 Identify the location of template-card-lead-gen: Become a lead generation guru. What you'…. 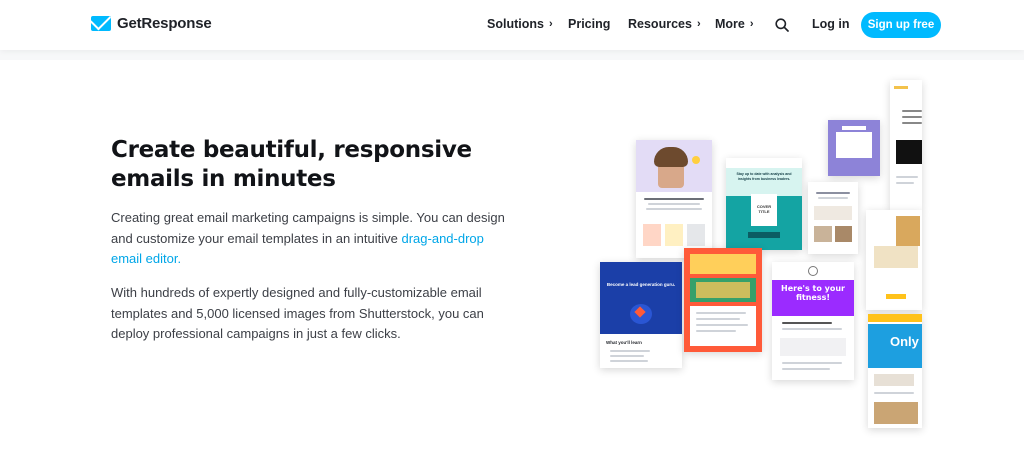
(641, 315).